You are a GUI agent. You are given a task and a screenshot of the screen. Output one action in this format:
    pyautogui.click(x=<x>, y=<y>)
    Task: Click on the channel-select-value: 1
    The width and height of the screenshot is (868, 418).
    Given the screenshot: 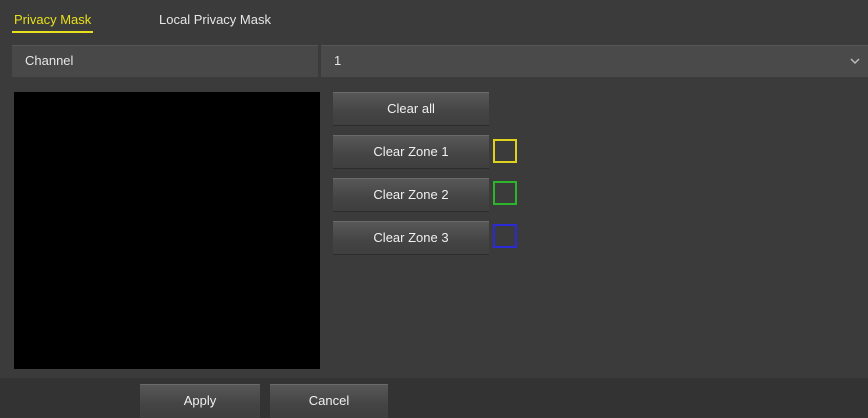 What is the action you would take?
    pyautogui.click(x=338, y=60)
    